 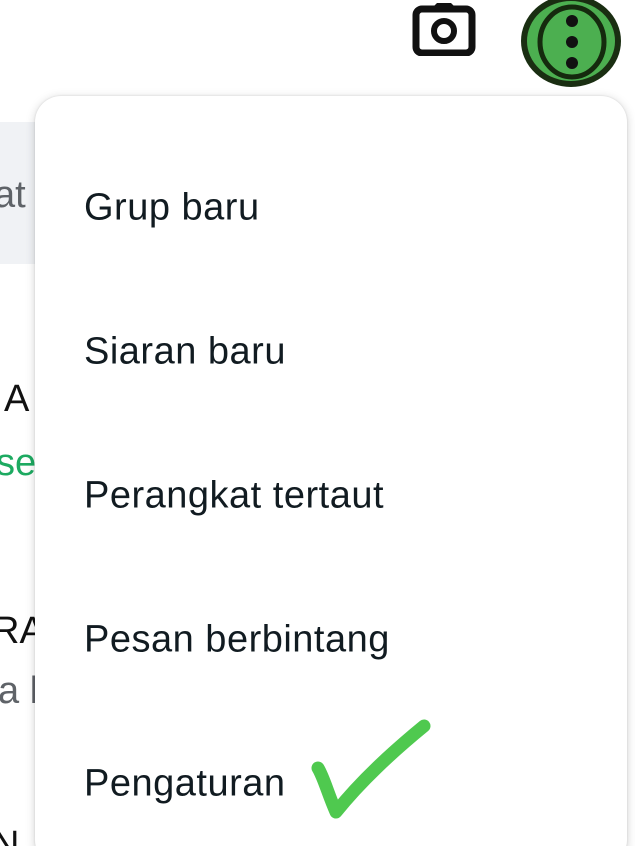 What do you see at coordinates (16, 399) in the screenshot?
I see `chat-title: A` at bounding box center [16, 399].